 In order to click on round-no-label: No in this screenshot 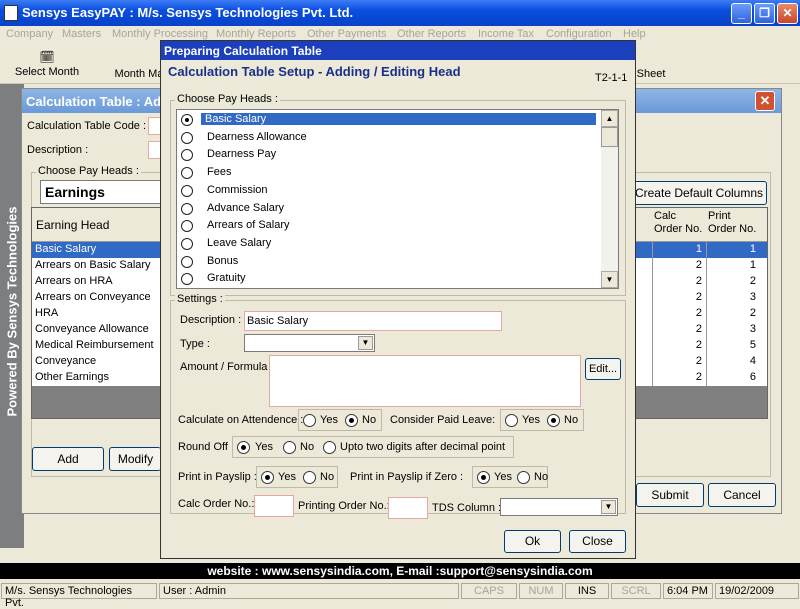, I will do `click(307, 447)`.